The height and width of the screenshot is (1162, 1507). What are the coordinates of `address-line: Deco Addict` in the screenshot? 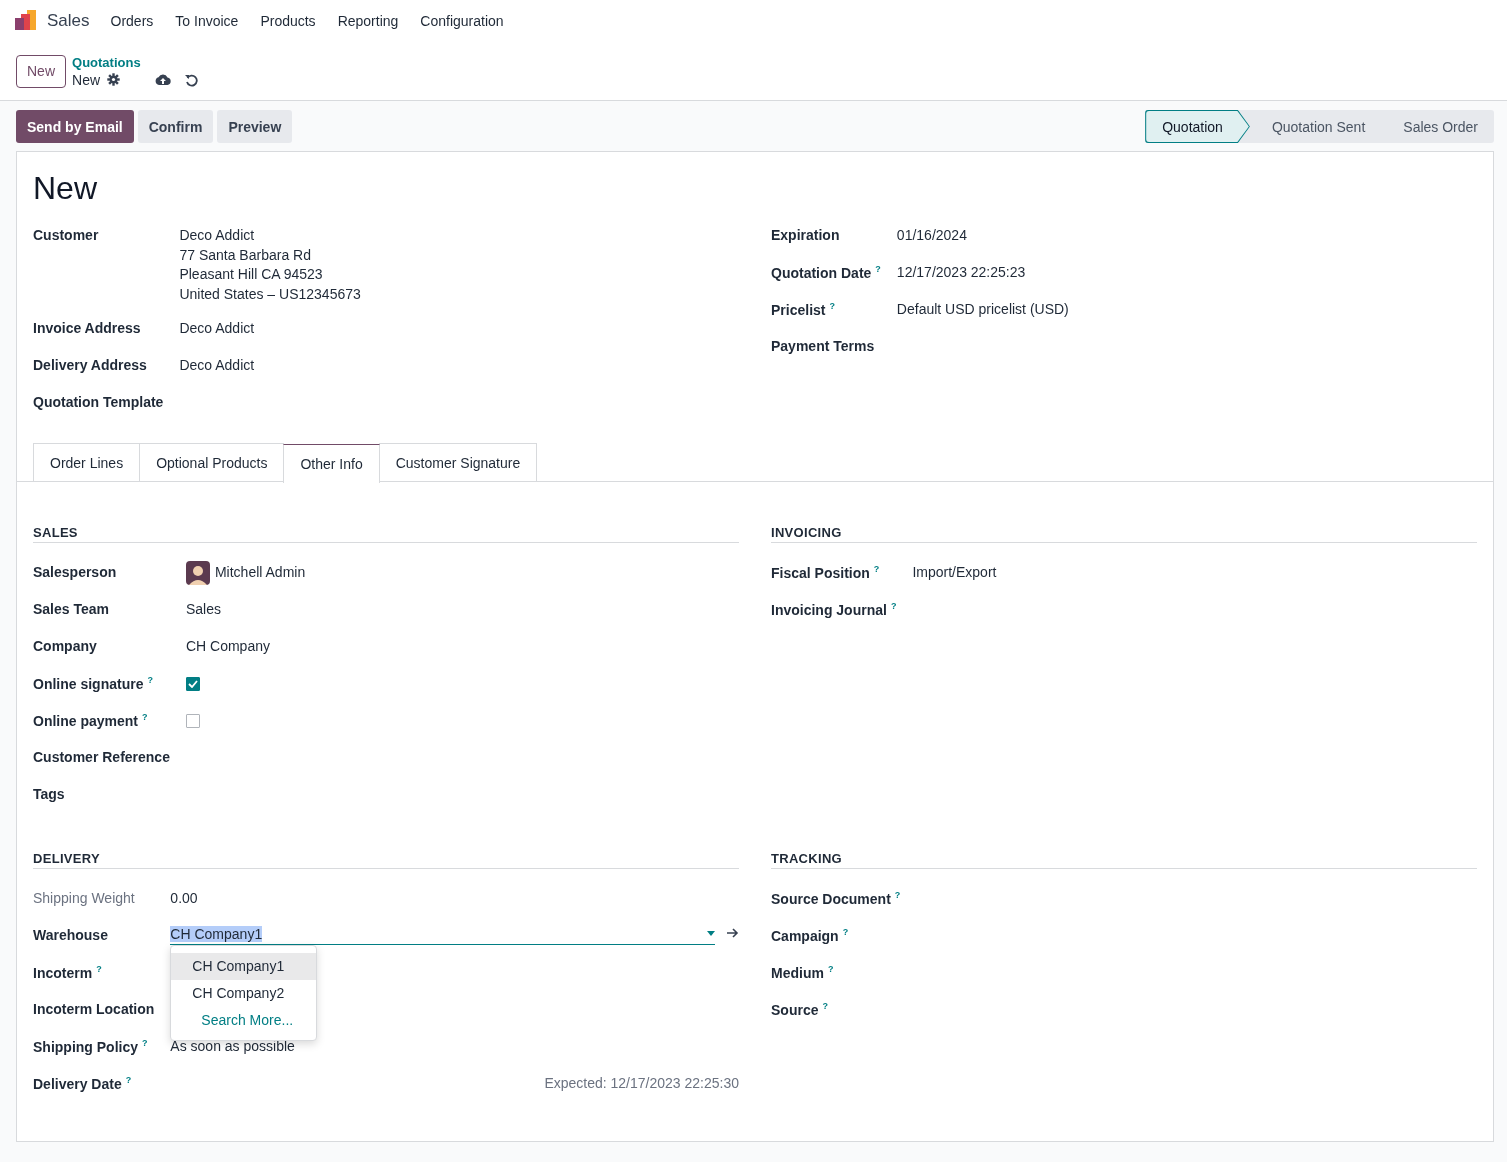 It's located at (217, 235).